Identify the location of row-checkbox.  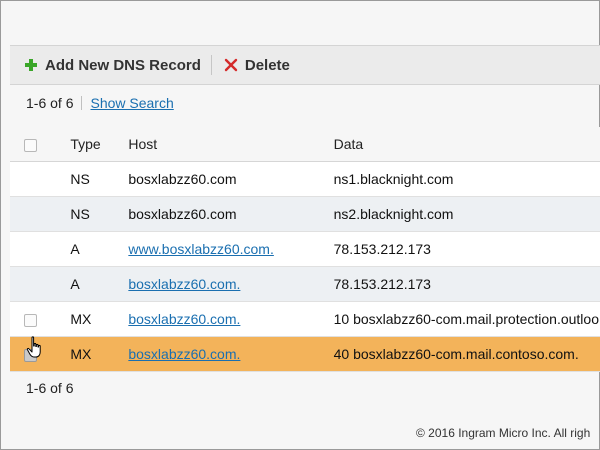
(30, 320).